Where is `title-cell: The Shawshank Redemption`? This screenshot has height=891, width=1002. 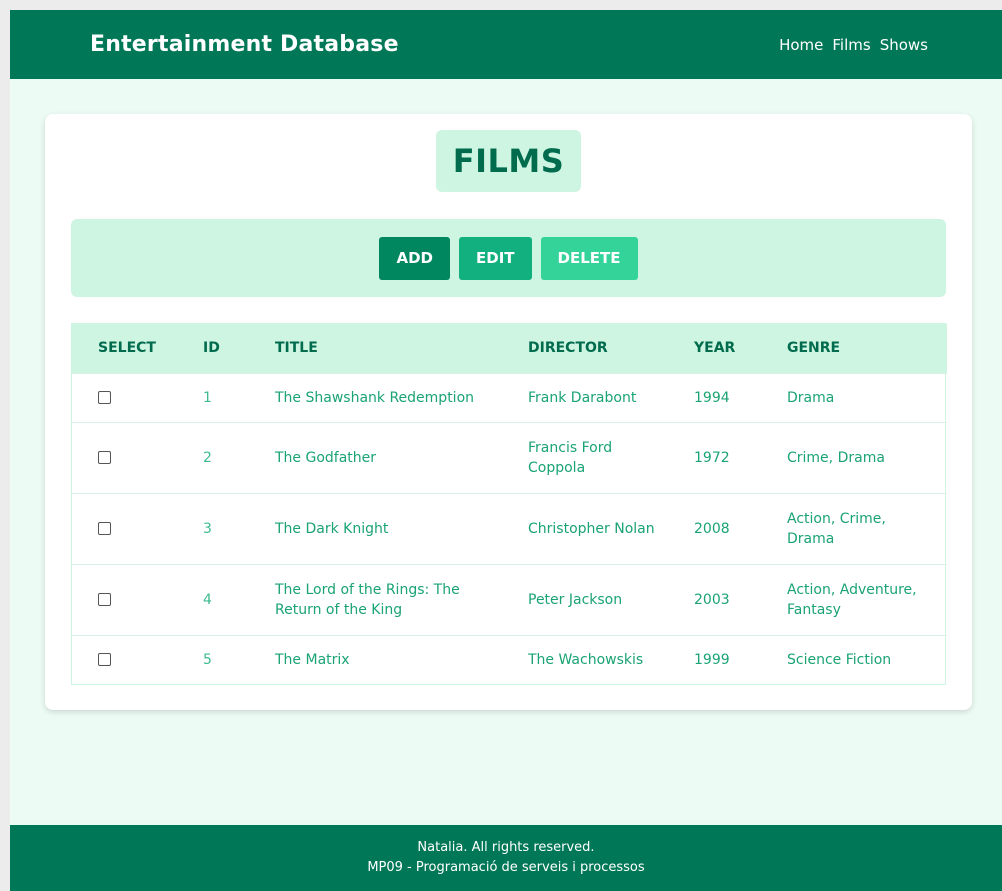 title-cell: The Shawshank Redemption is located at coordinates (375, 397).